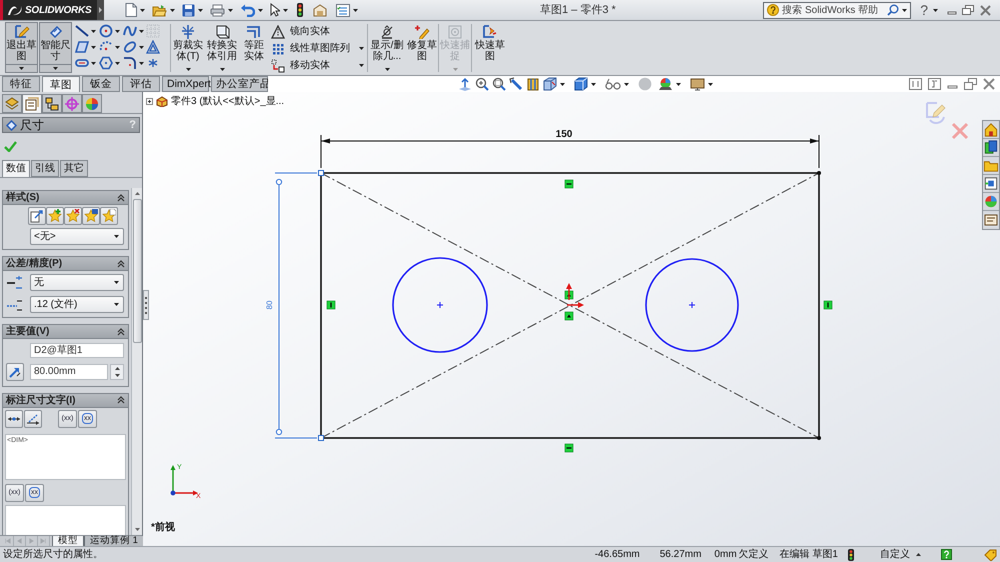  Describe the element at coordinates (613, 84) in the screenshot. I see `glasses-icon` at that location.